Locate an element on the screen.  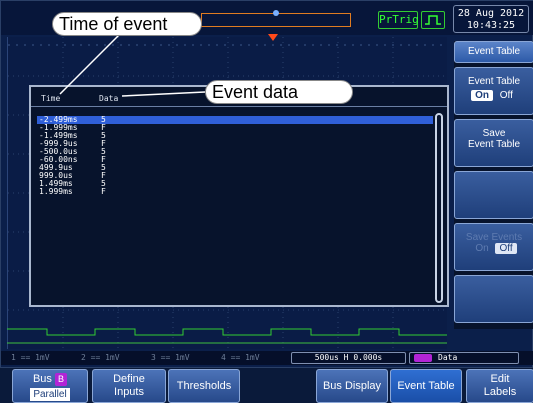
event-table-toggle-label: Event Table is located at coordinates (494, 81).